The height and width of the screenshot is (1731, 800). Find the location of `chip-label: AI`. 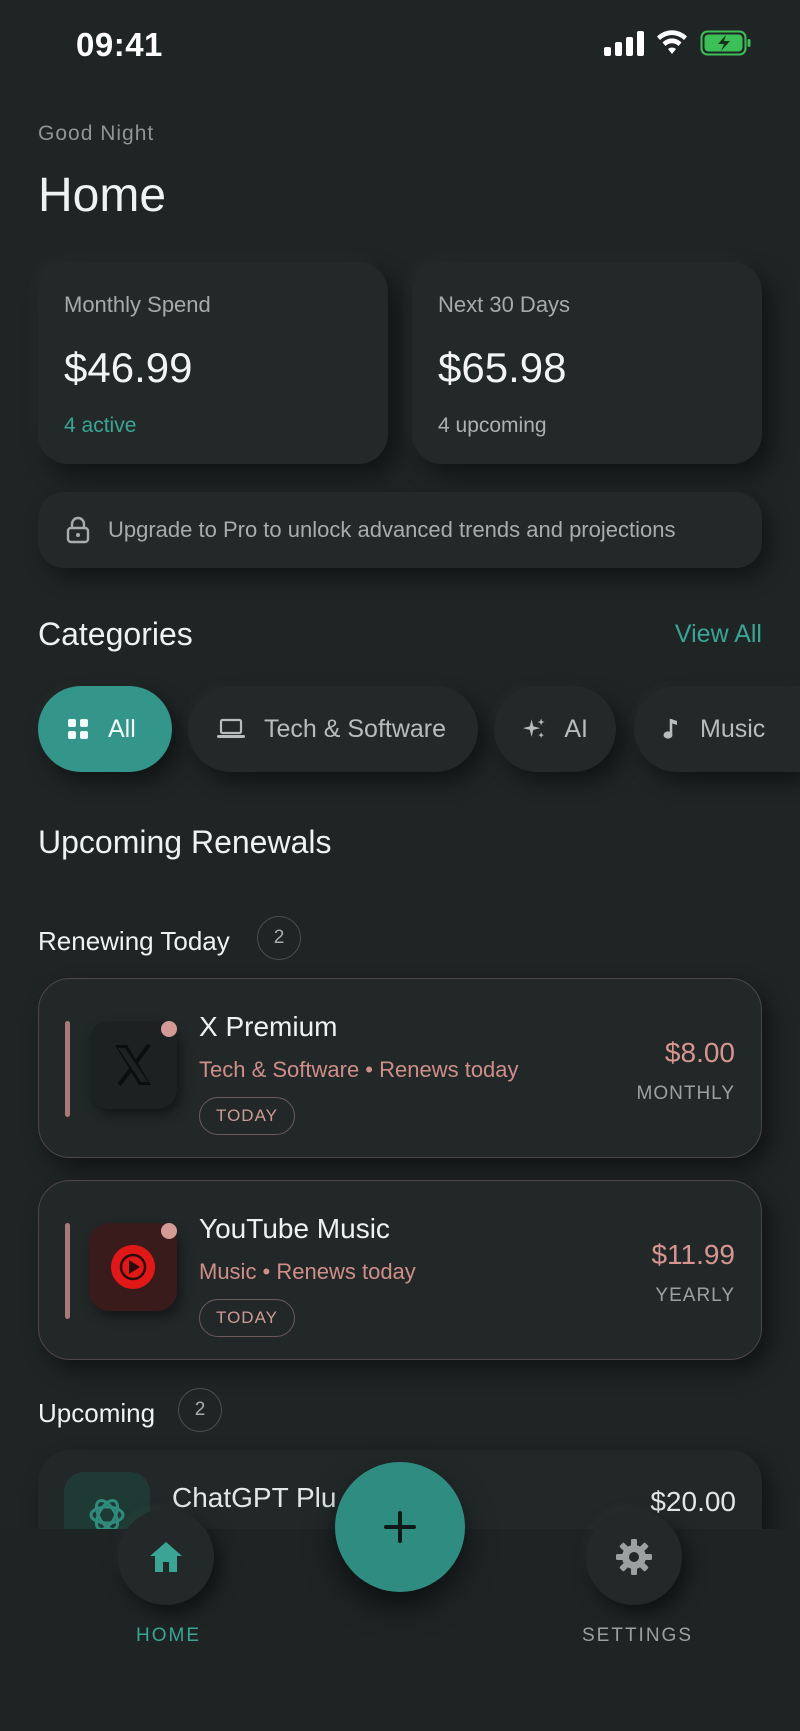

chip-label: AI is located at coordinates (576, 728).